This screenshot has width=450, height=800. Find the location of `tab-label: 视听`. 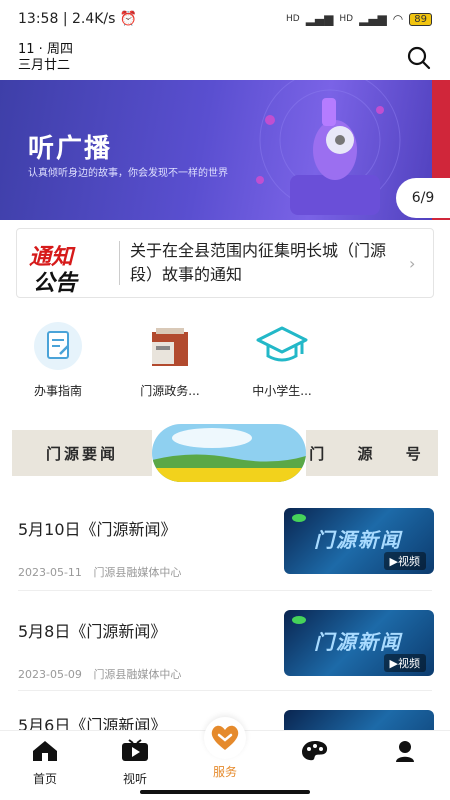

tab-label: 视听 is located at coordinates (134, 779).